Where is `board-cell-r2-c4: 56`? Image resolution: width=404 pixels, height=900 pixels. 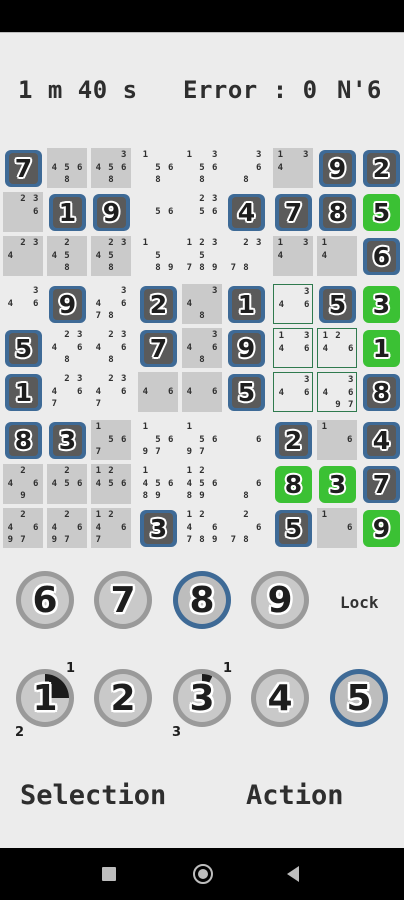
board-cell-r2-c4: 56 is located at coordinates (158, 212).